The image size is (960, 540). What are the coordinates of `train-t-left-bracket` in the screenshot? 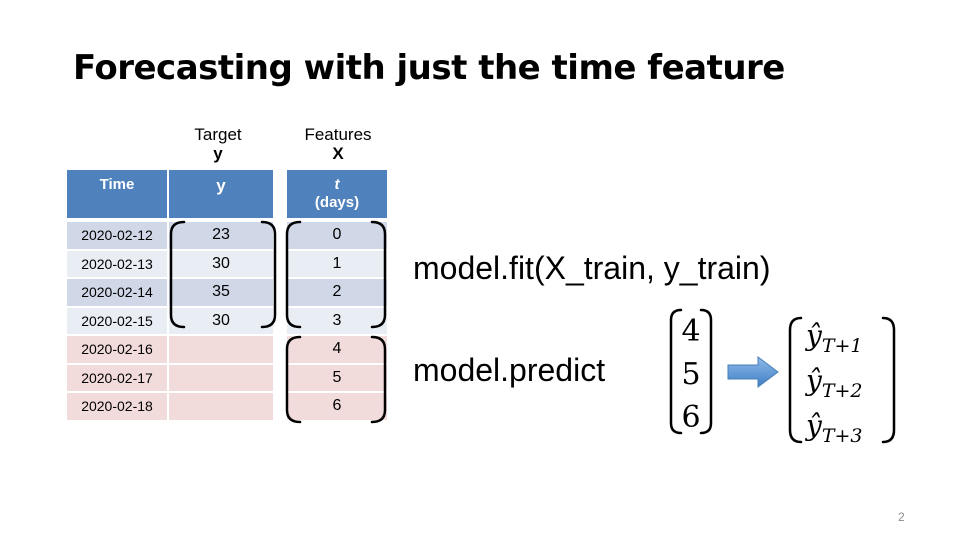 It's located at (293, 274).